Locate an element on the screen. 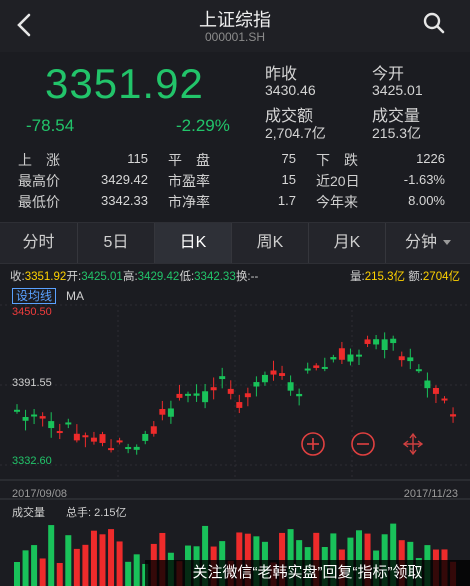 The width and height of the screenshot is (470, 586). tab-timeshare: 分时 is located at coordinates (39, 243).